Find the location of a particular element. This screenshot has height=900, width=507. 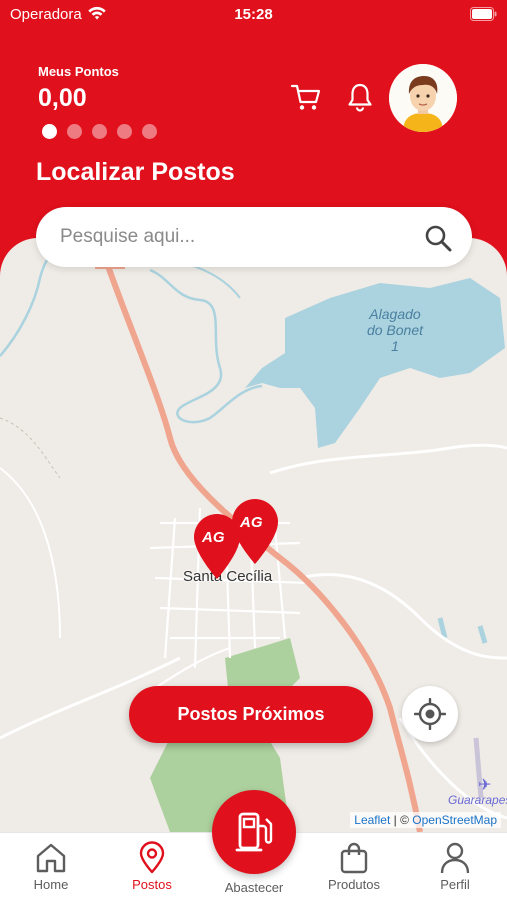

shopping-bag-icon is located at coordinates (354, 858).